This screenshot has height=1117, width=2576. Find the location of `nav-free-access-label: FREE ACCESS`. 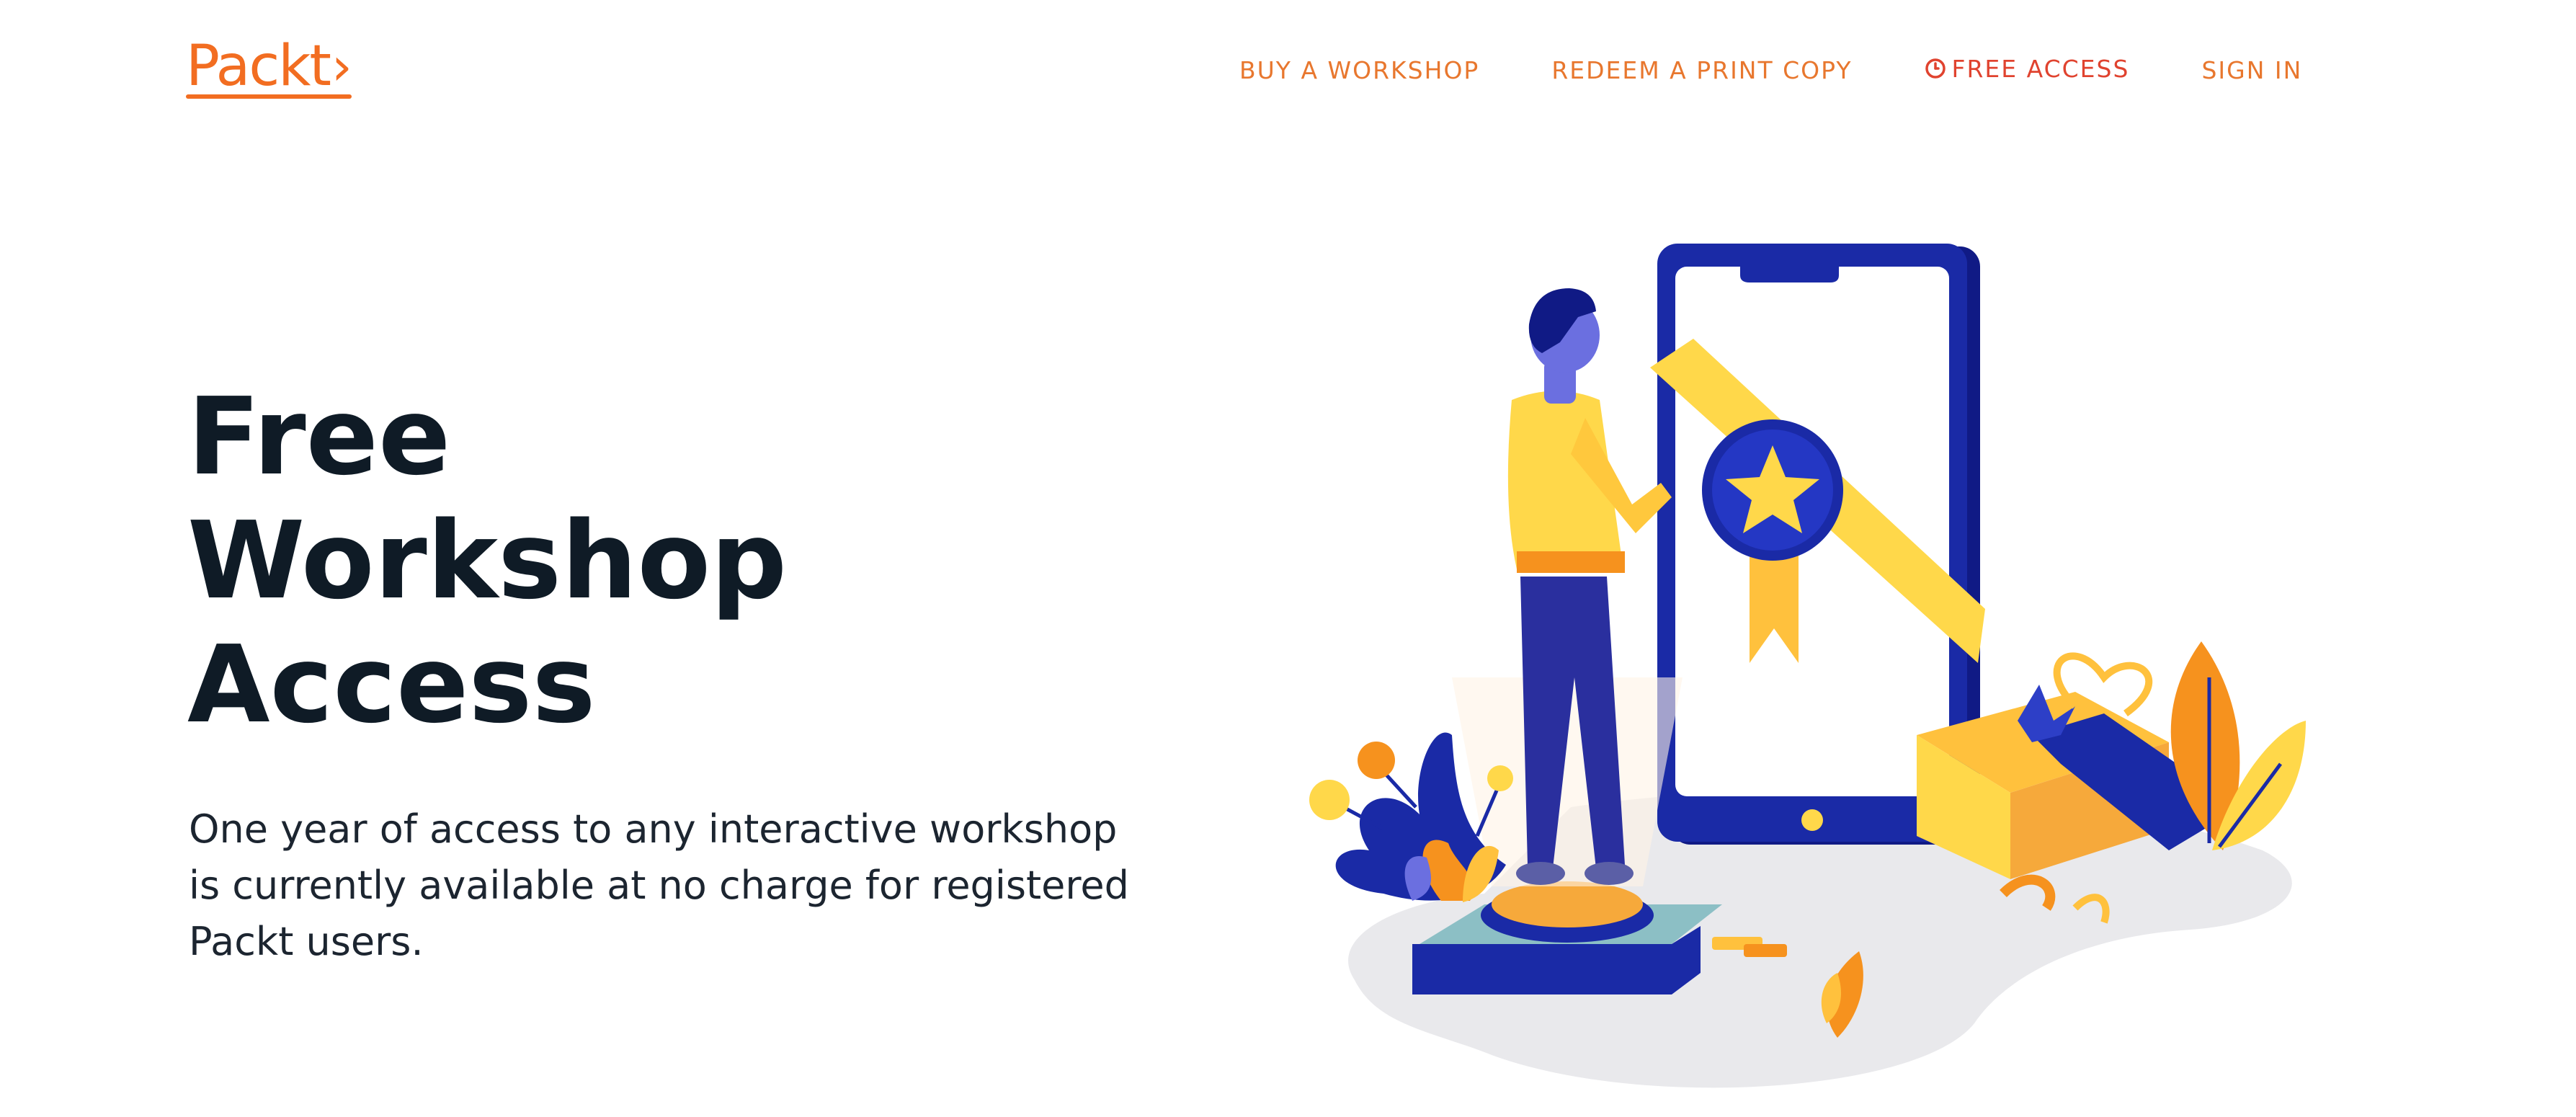

nav-free-access-label: FREE ACCESS is located at coordinates (2040, 69).